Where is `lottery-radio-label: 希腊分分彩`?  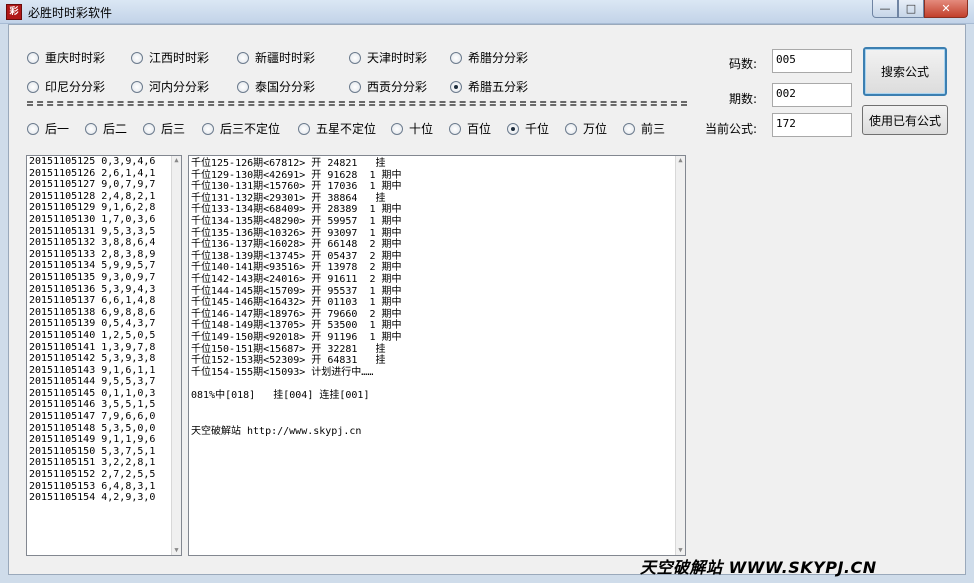
lottery-radio-label: 希腊分分彩 is located at coordinates (498, 58).